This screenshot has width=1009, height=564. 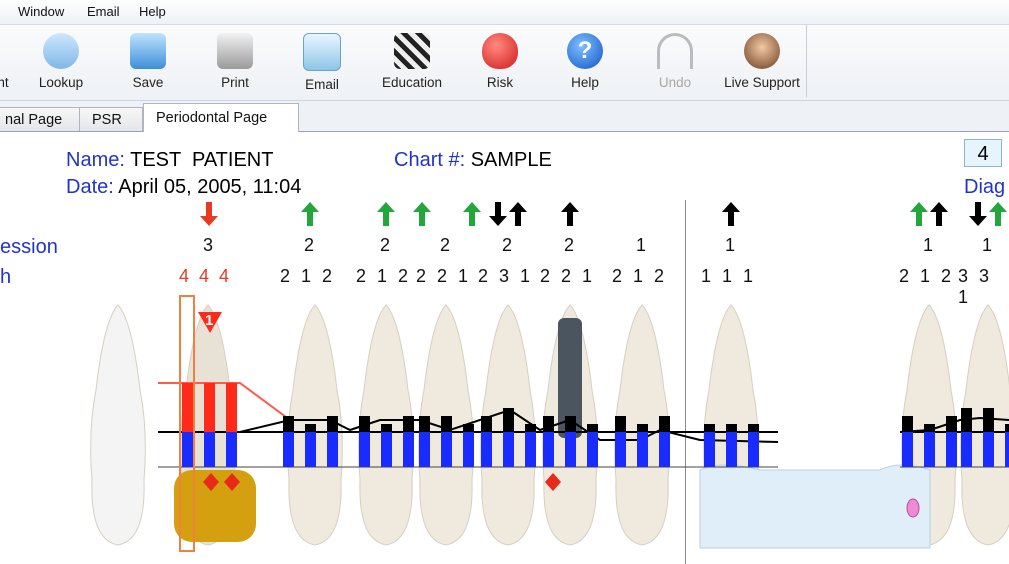 I want to click on pocket-depth-values: 1 1 1, so click(x=728, y=276).